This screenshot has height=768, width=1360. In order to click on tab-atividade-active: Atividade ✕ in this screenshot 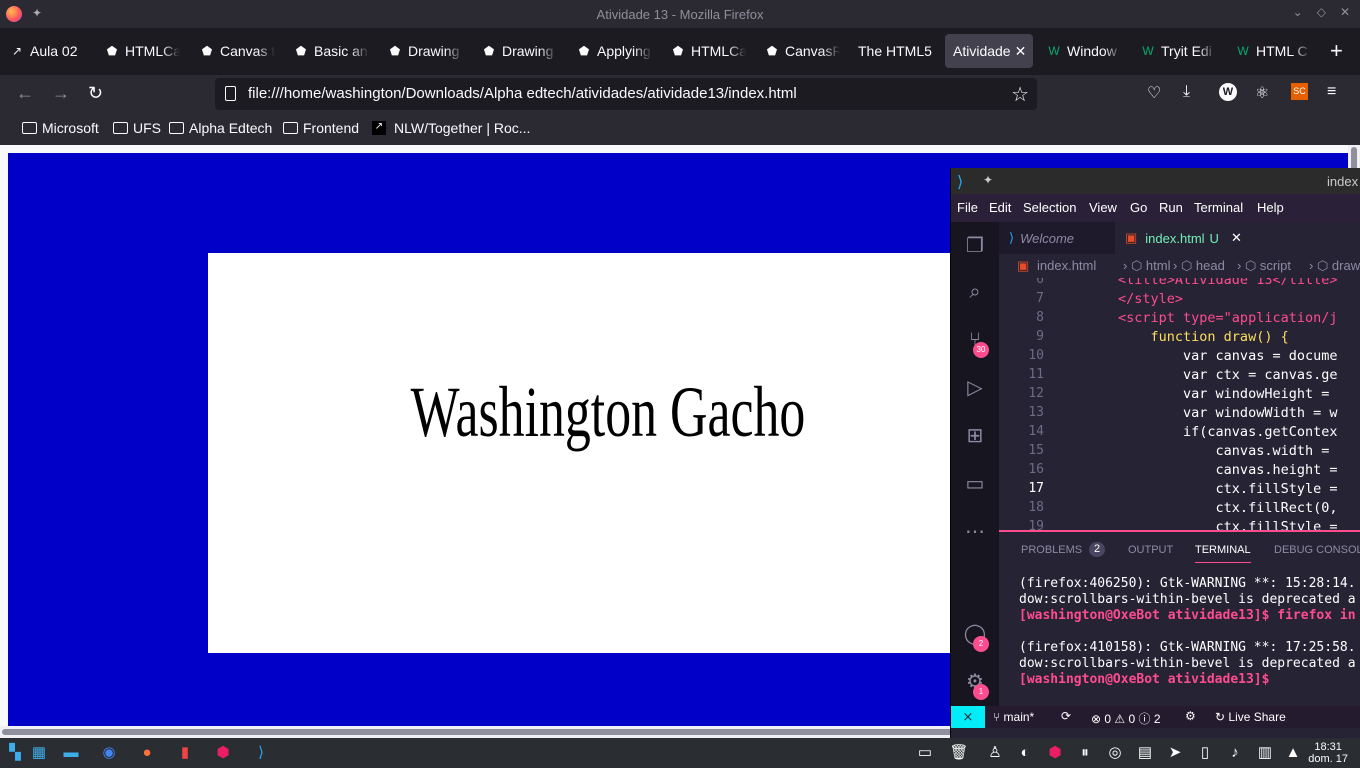, I will do `click(989, 51)`.